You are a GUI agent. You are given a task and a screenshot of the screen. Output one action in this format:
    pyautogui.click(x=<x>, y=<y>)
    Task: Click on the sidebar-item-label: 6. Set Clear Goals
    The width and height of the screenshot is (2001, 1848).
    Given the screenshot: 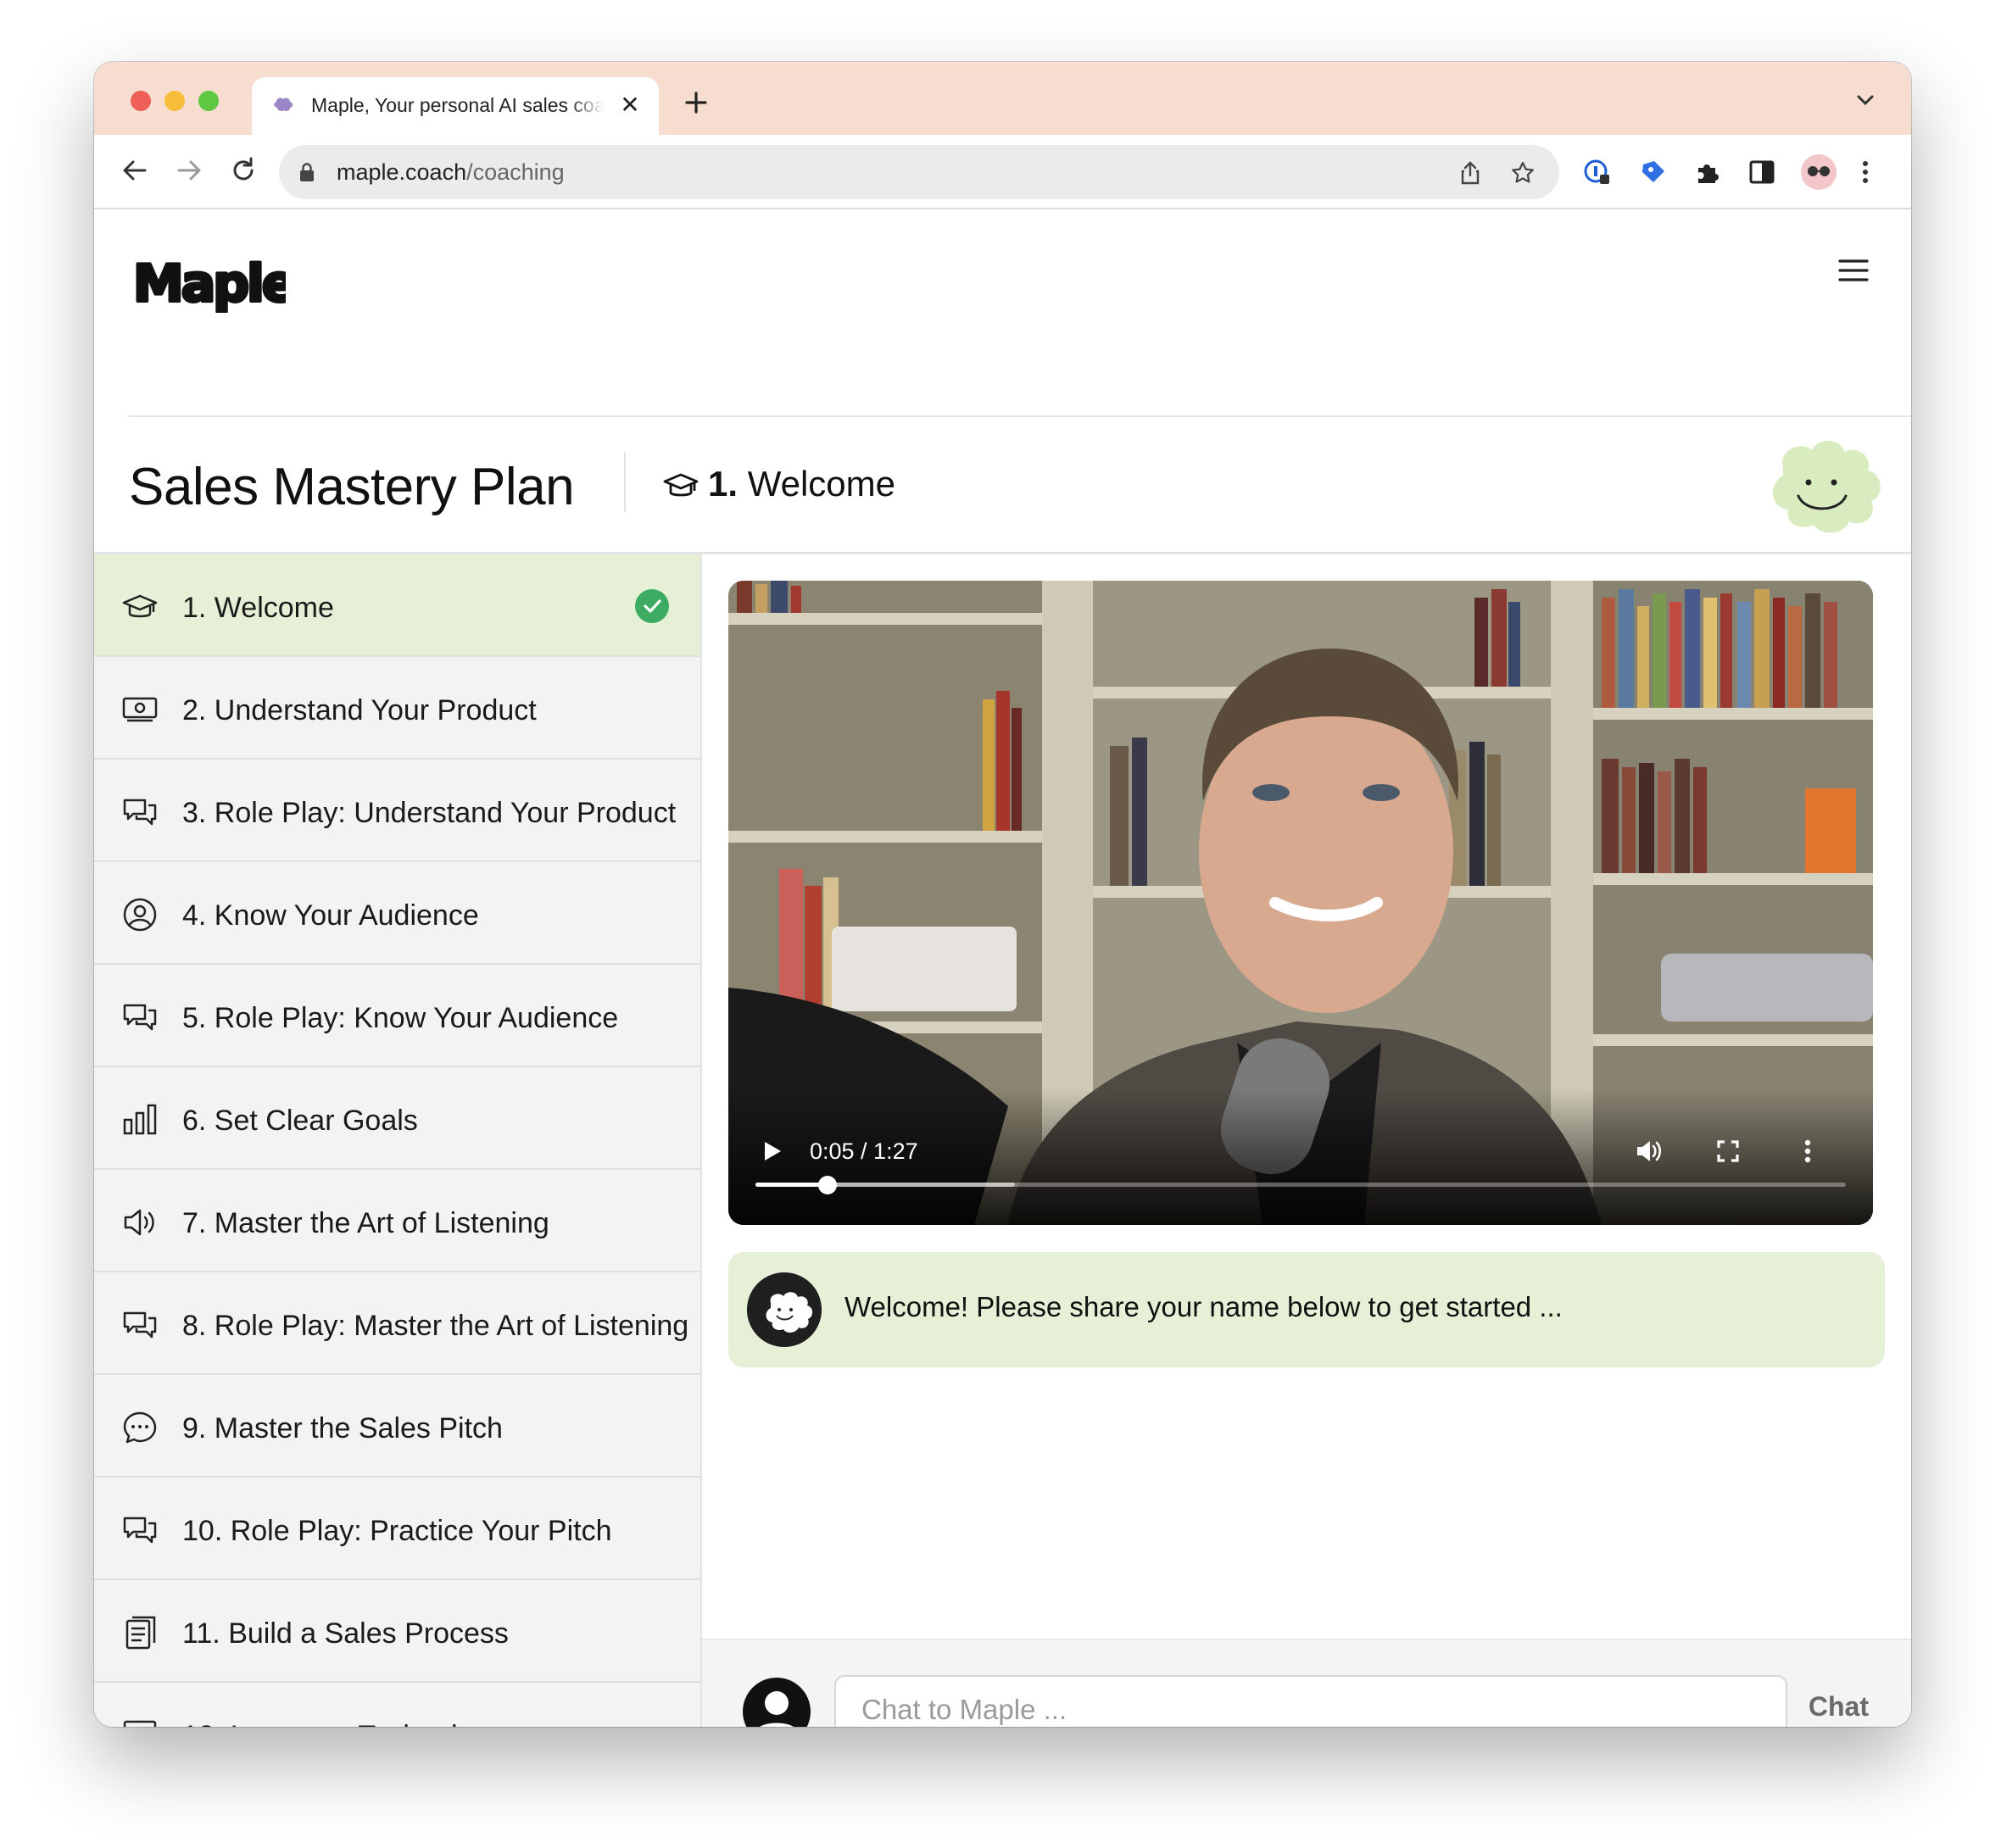 What is the action you would take?
    pyautogui.click(x=300, y=1121)
    